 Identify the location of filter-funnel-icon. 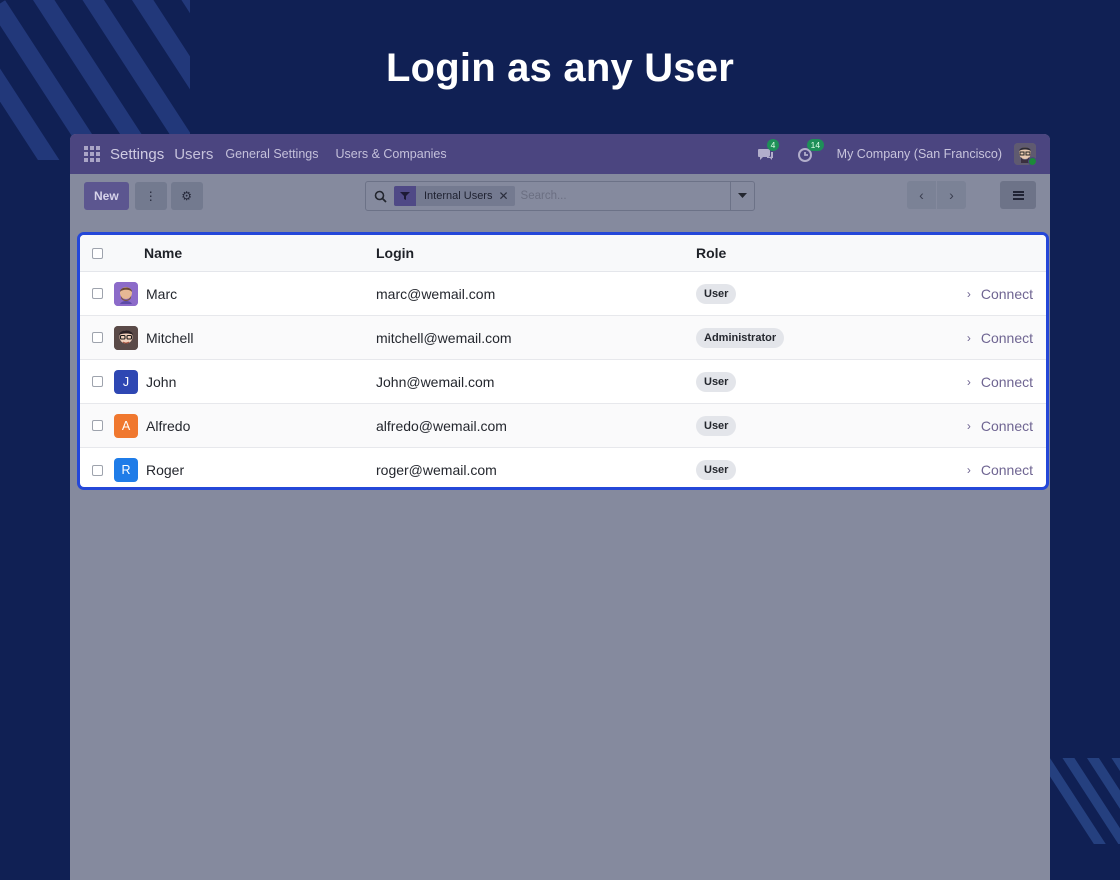
(405, 196).